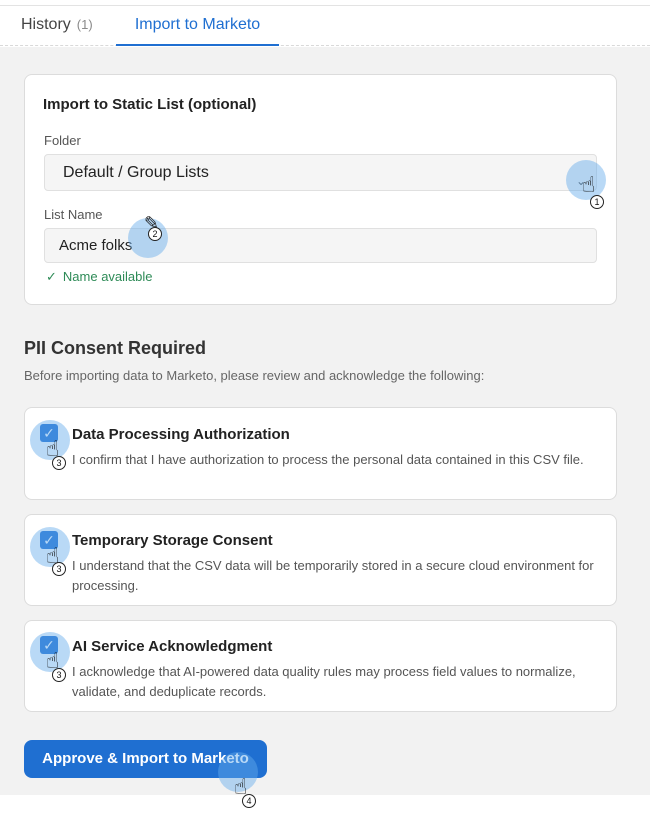 This screenshot has height=815, width=650. Describe the element at coordinates (172, 540) in the screenshot. I see `consent-title-temporary-storage: Temporary Storage Consent` at that location.